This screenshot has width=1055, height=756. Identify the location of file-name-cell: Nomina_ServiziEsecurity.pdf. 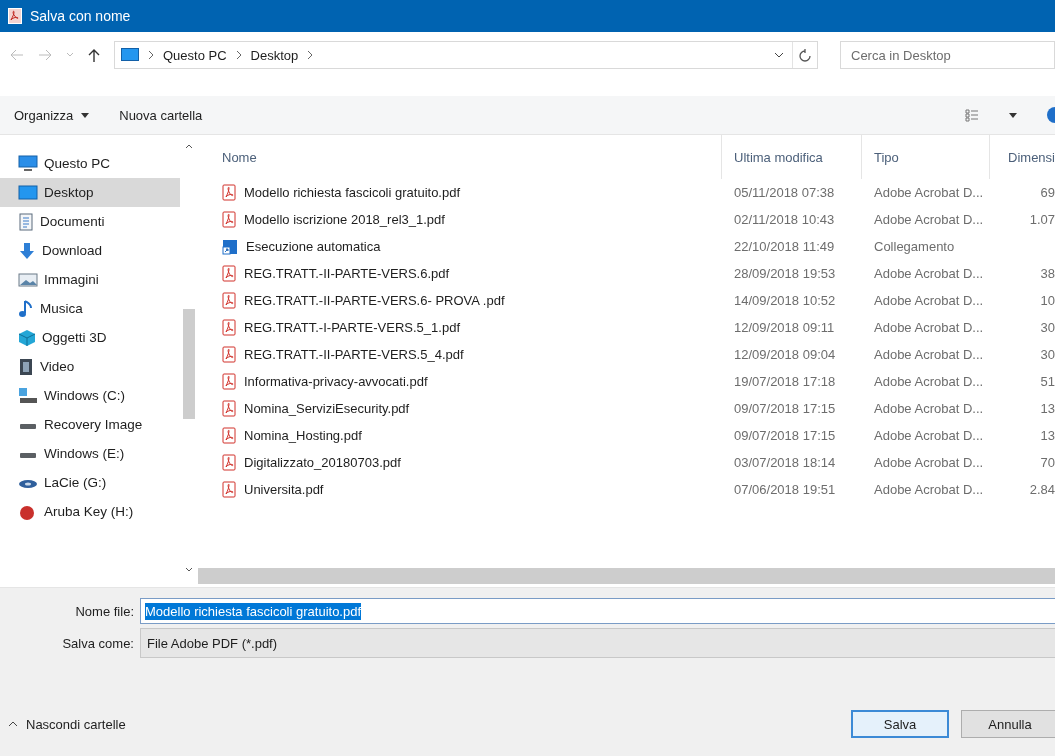
(466, 408).